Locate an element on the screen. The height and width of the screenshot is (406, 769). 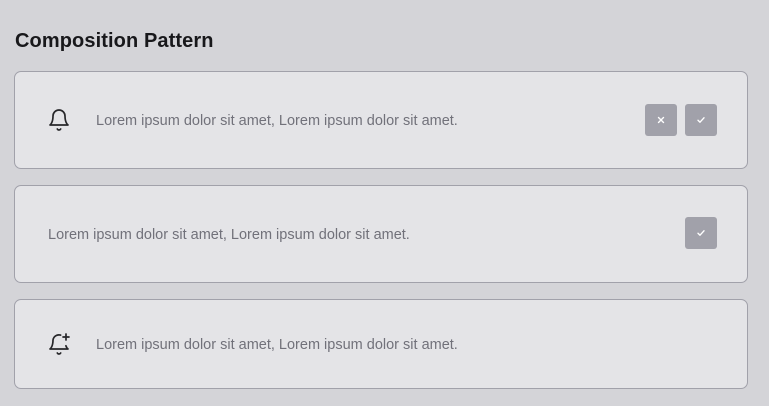
dismiss-button is located at coordinates (661, 120).